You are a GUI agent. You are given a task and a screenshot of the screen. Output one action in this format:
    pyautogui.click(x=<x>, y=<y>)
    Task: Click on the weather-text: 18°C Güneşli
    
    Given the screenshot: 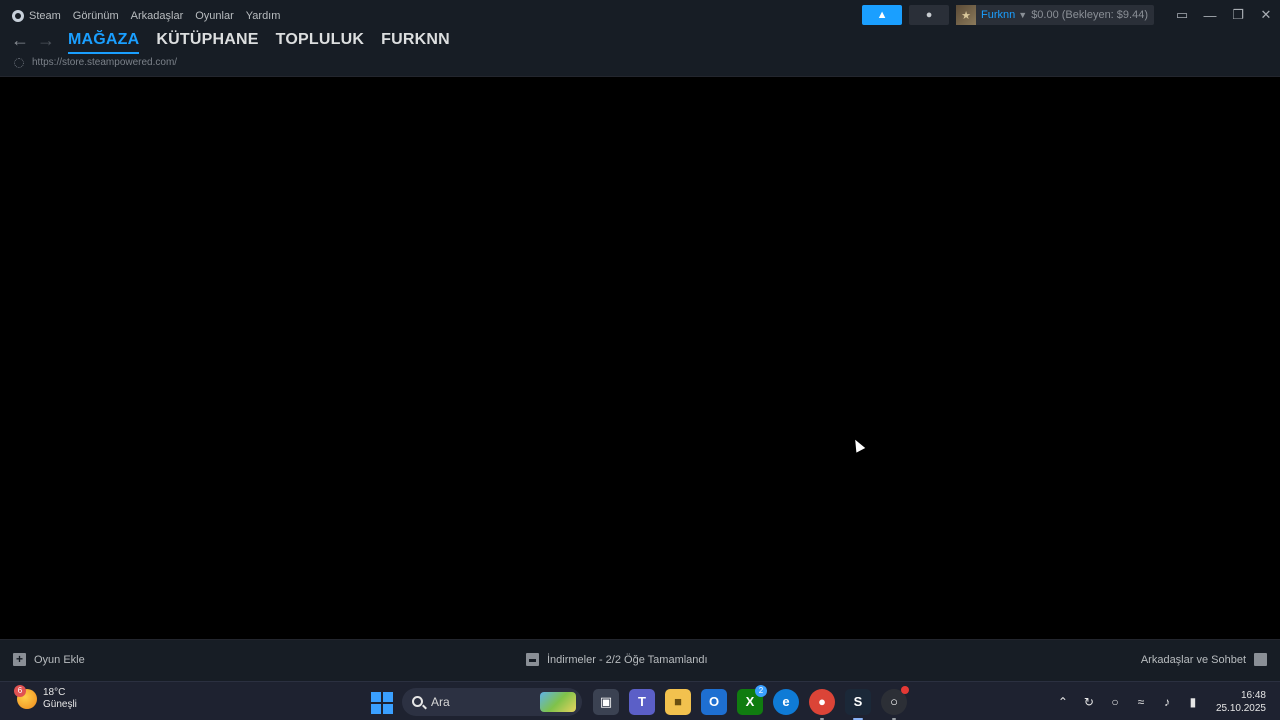 What is the action you would take?
    pyautogui.click(x=60, y=699)
    